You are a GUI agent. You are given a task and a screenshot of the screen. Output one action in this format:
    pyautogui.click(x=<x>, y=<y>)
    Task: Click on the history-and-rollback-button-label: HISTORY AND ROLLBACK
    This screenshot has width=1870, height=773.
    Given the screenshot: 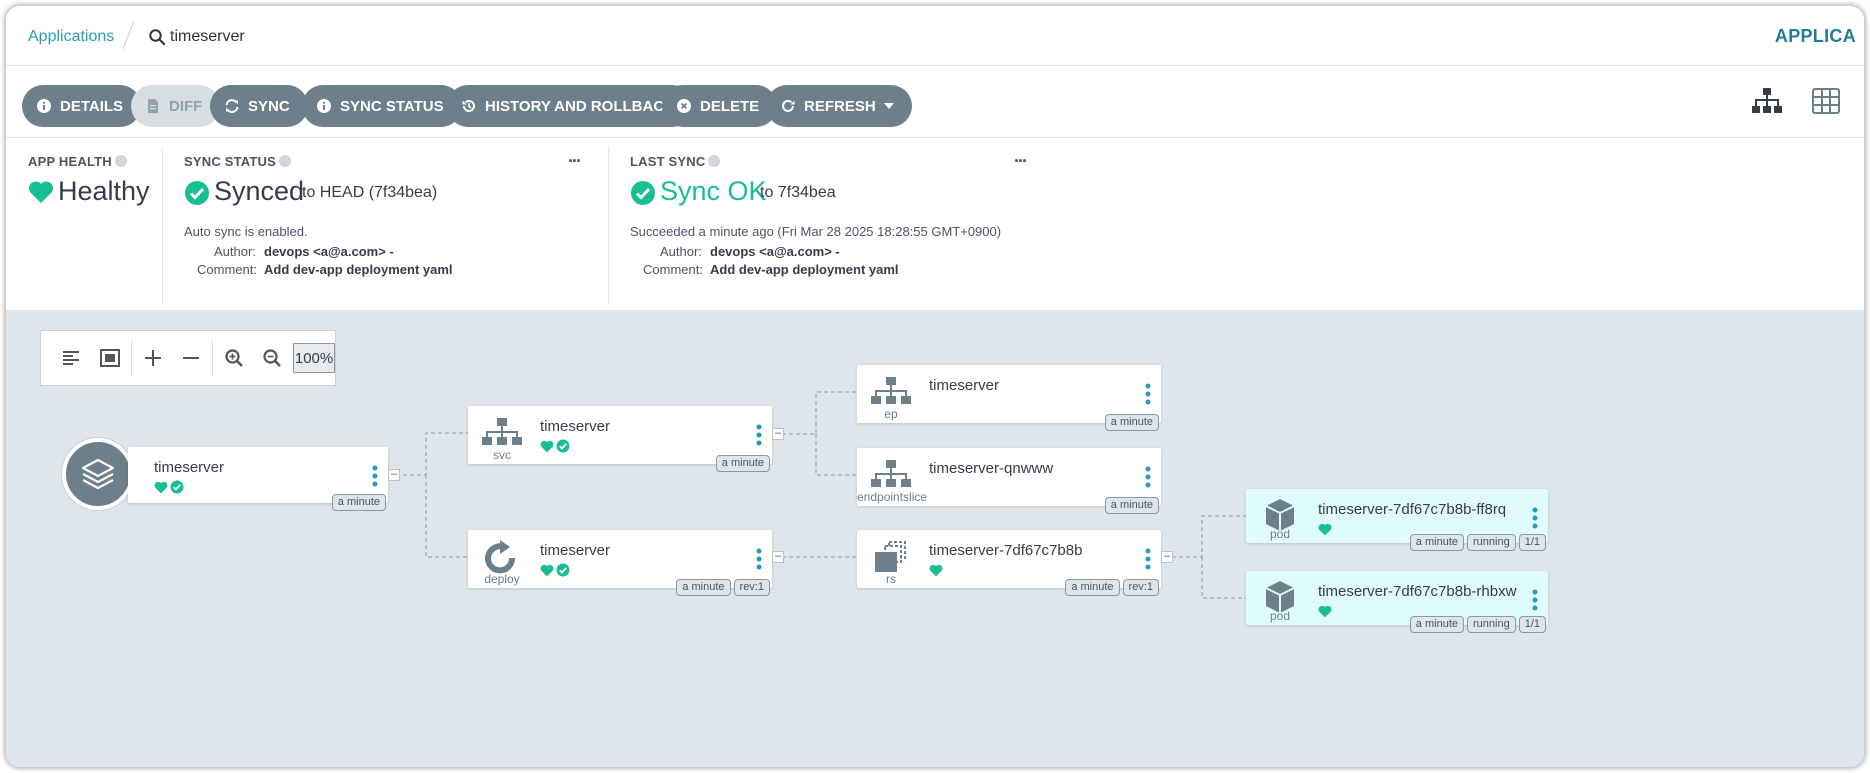 What is the action you would take?
    pyautogui.click(x=580, y=106)
    